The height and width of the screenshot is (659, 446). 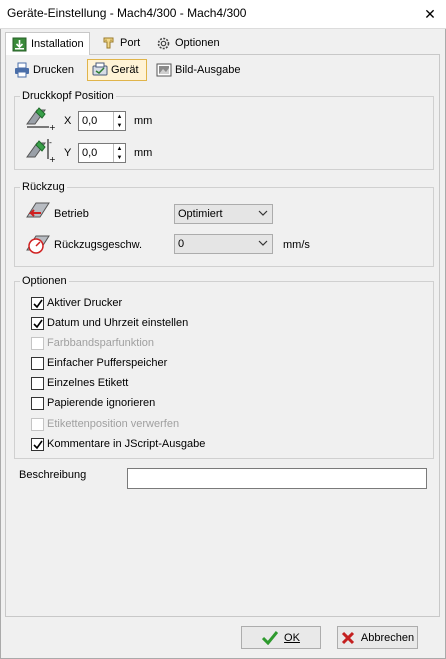 What do you see at coordinates (68, 121) in the screenshot?
I see `x-label: X` at bounding box center [68, 121].